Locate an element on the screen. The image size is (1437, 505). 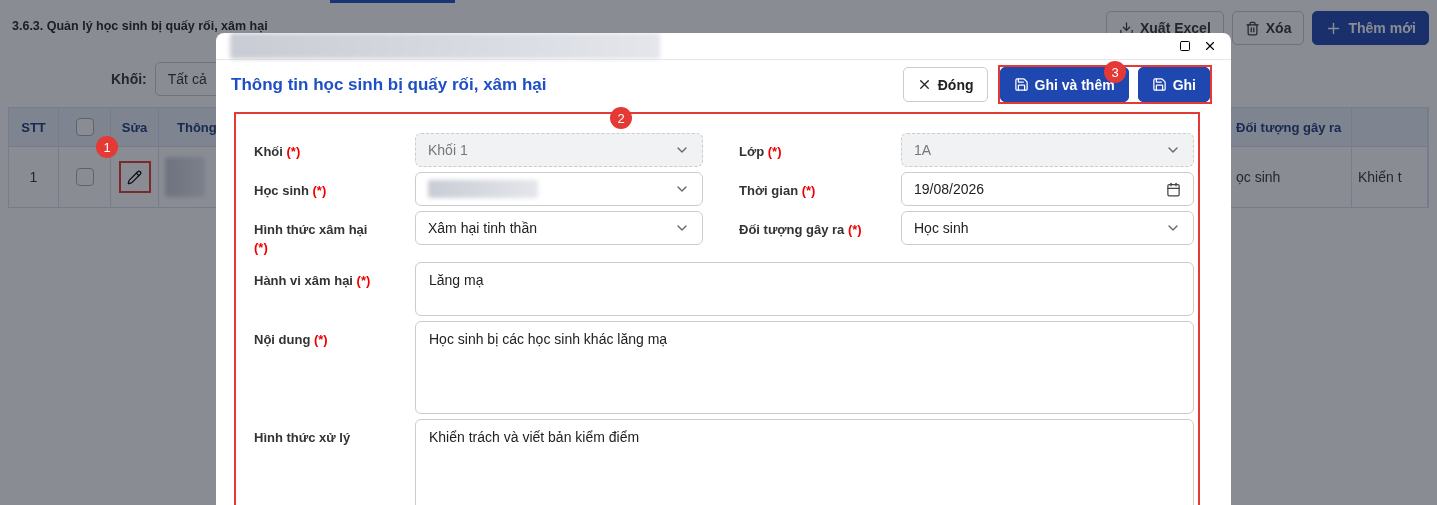
edit-button is located at coordinates (134, 177).